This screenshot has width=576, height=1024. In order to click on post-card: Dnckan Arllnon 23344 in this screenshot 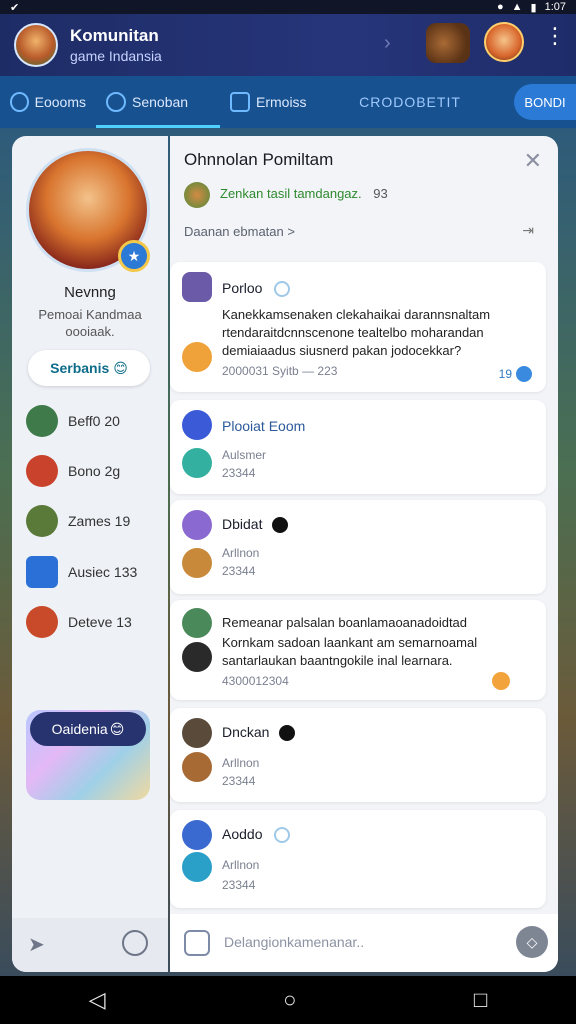, I will do `click(358, 755)`.